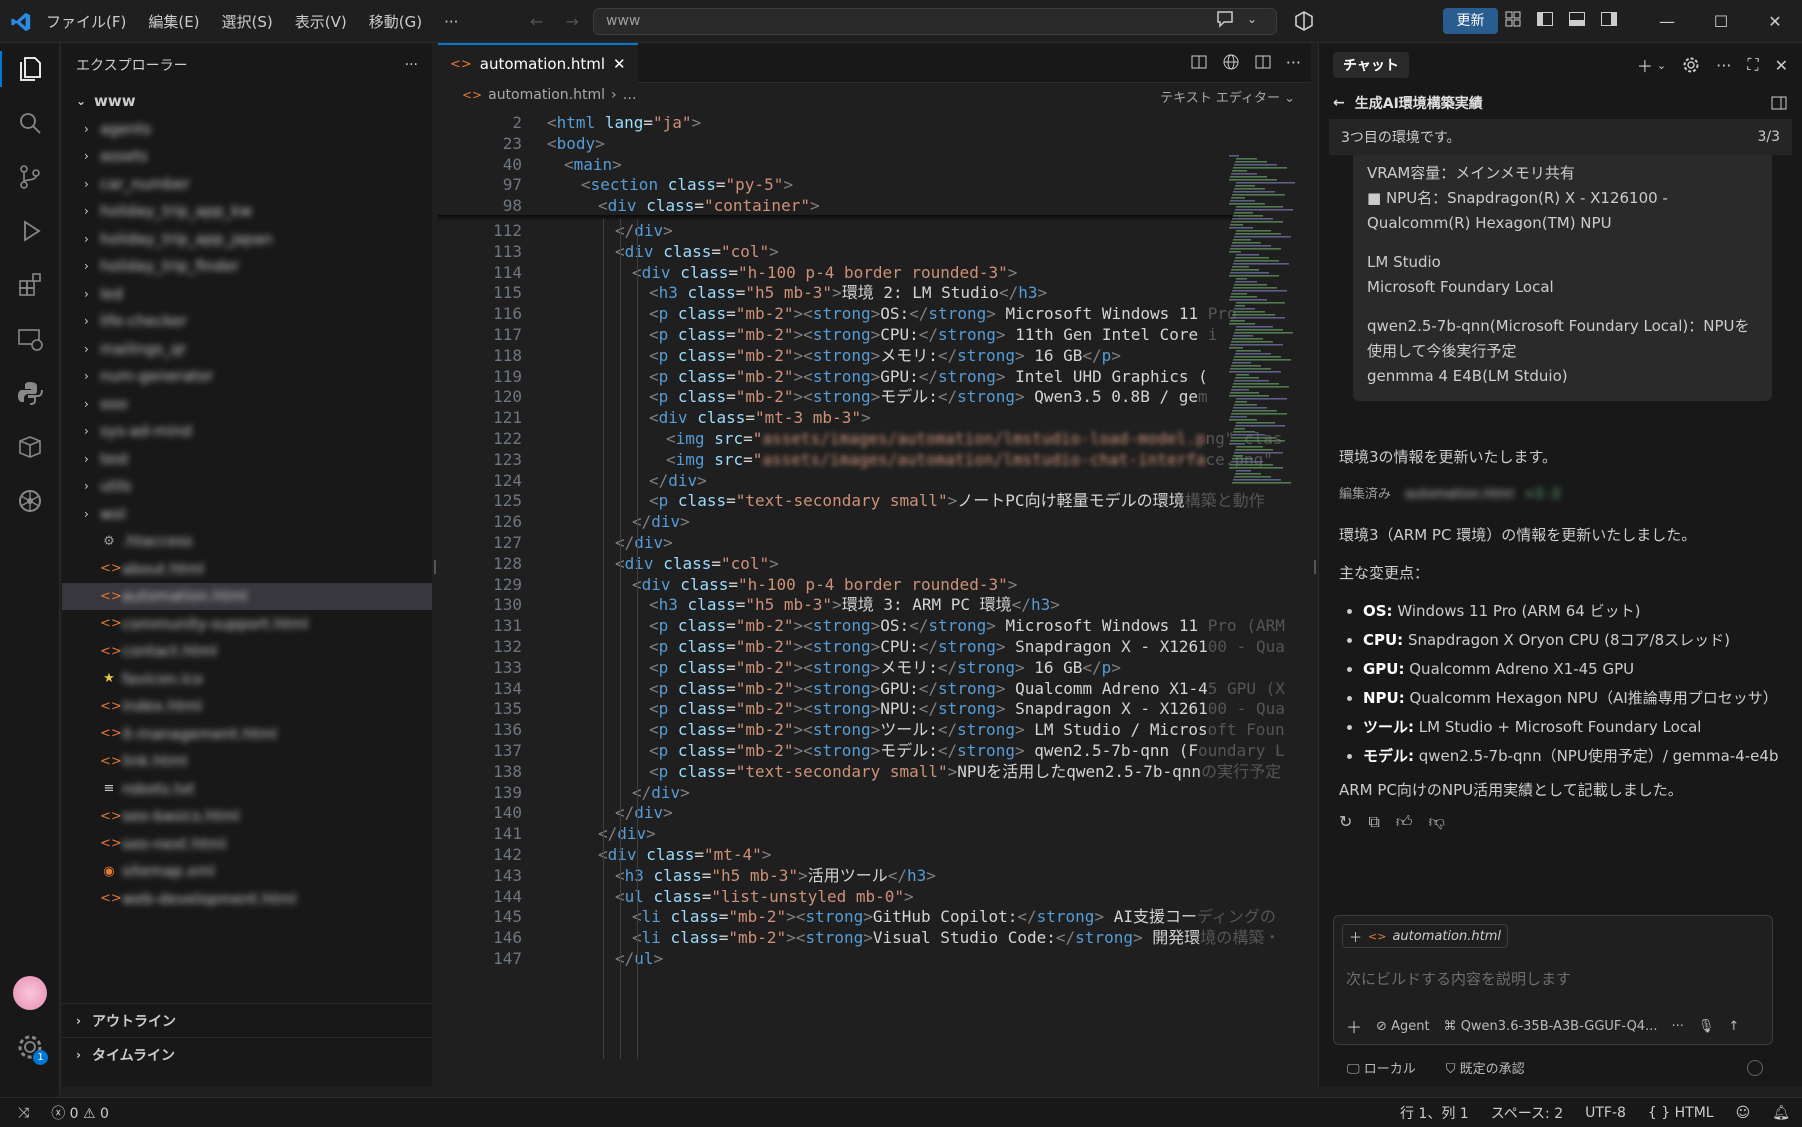 This screenshot has width=1802, height=1127. Describe the element at coordinates (451, 22) in the screenshot. I see `menu-more: ···` at that location.